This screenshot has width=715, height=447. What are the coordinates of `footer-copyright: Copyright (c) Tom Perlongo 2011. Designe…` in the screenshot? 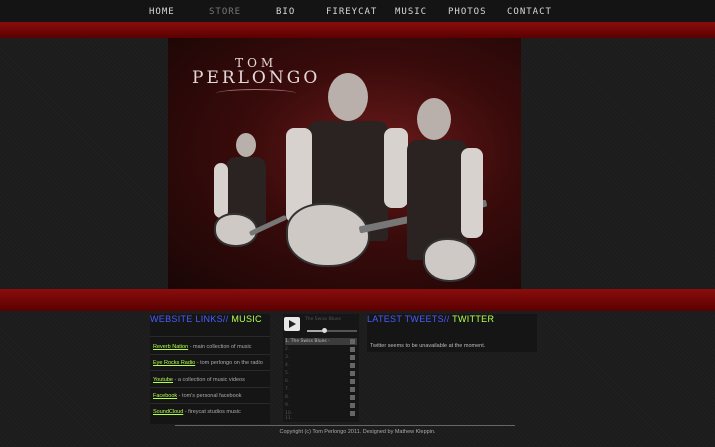 It's located at (357, 432).